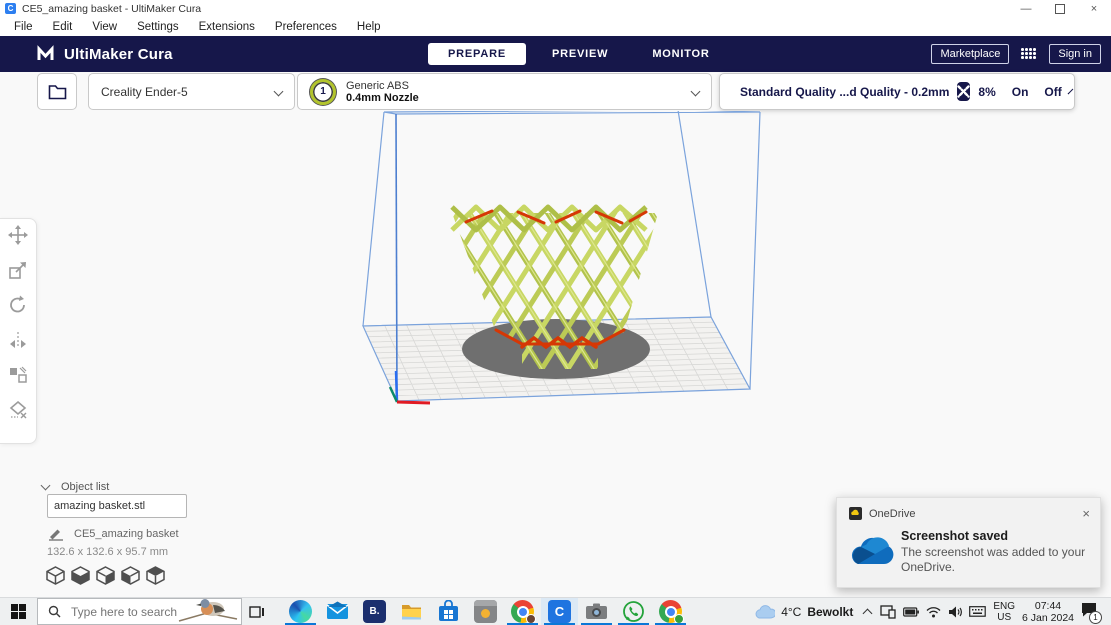  I want to click on minimize-button: —, so click(1026, 8).